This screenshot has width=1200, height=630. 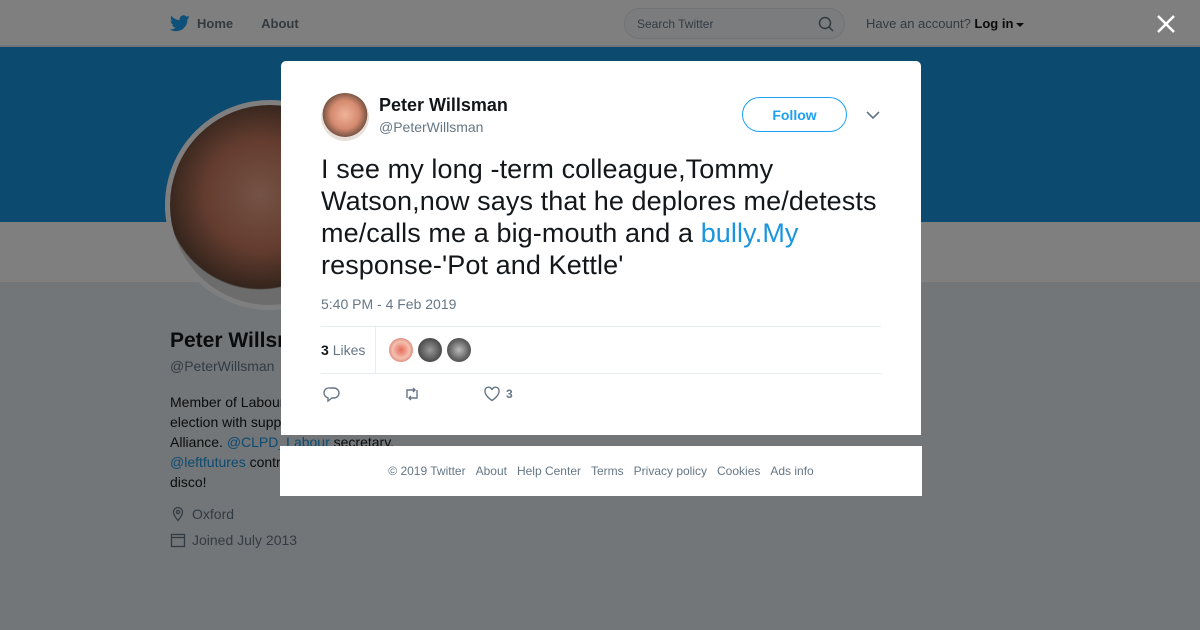 I want to click on likes-label: Likes, so click(x=349, y=350).